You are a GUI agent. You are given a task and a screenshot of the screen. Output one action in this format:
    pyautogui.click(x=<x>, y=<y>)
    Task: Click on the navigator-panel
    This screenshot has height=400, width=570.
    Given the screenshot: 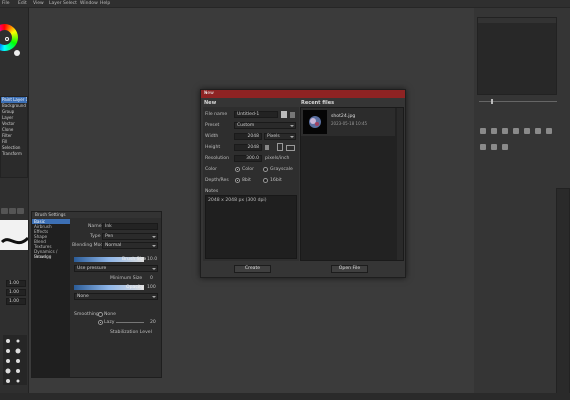 What is the action you would take?
    pyautogui.click(x=517, y=56)
    